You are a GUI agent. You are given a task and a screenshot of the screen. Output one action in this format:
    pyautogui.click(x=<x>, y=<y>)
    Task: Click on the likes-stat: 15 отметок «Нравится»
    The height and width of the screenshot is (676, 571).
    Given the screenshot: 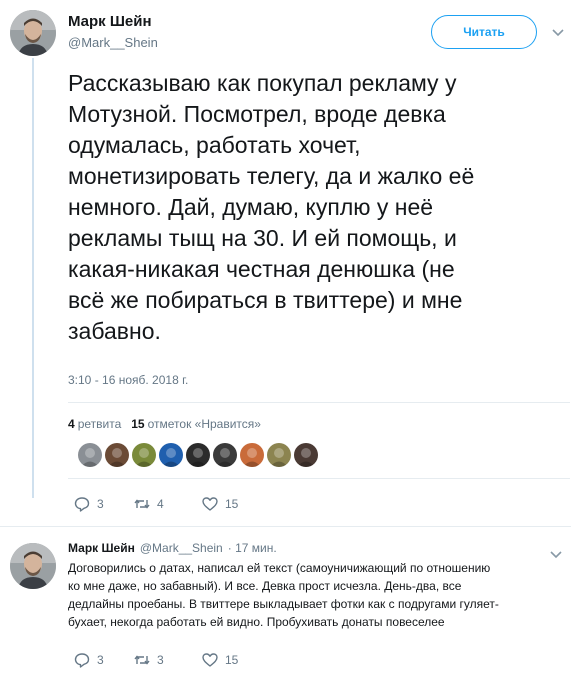 What is the action you would take?
    pyautogui.click(x=196, y=424)
    